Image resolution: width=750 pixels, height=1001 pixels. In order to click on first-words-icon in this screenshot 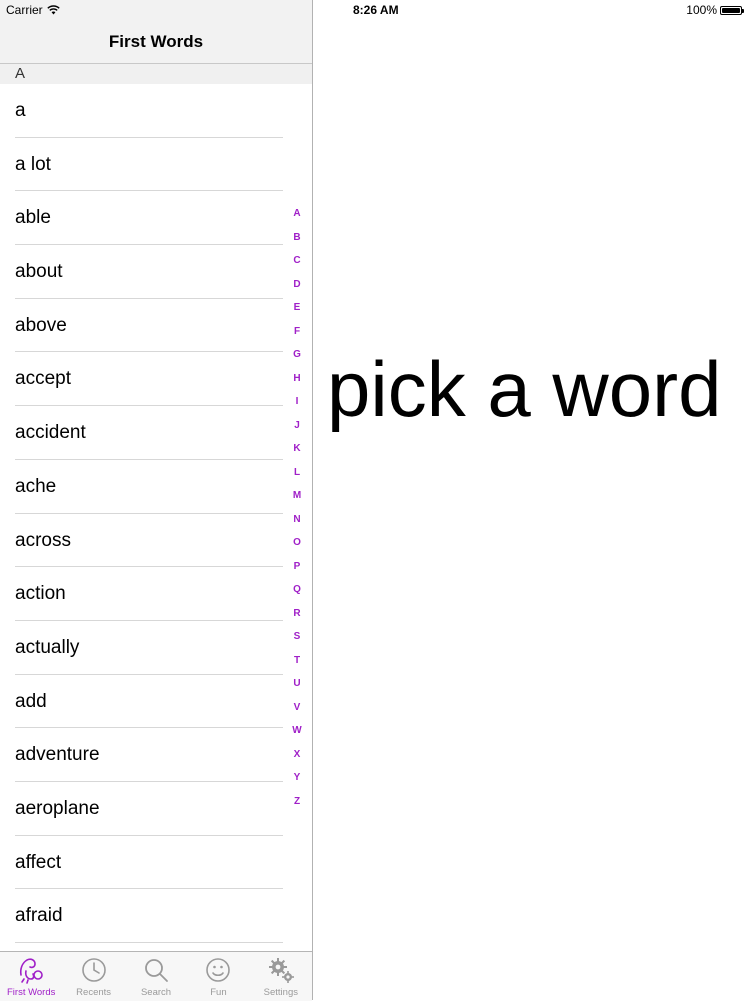, I will do `click(32, 971)`.